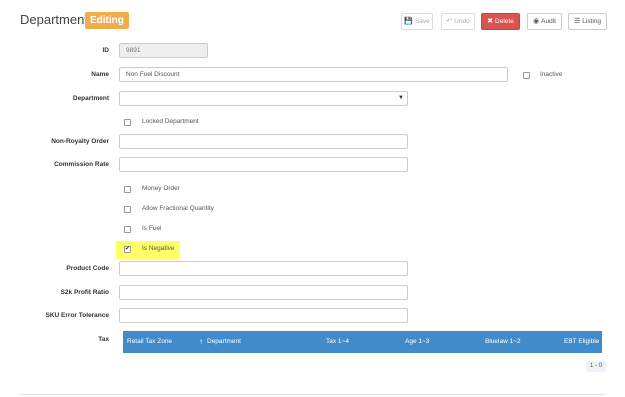  I want to click on product-code-field, so click(263, 268).